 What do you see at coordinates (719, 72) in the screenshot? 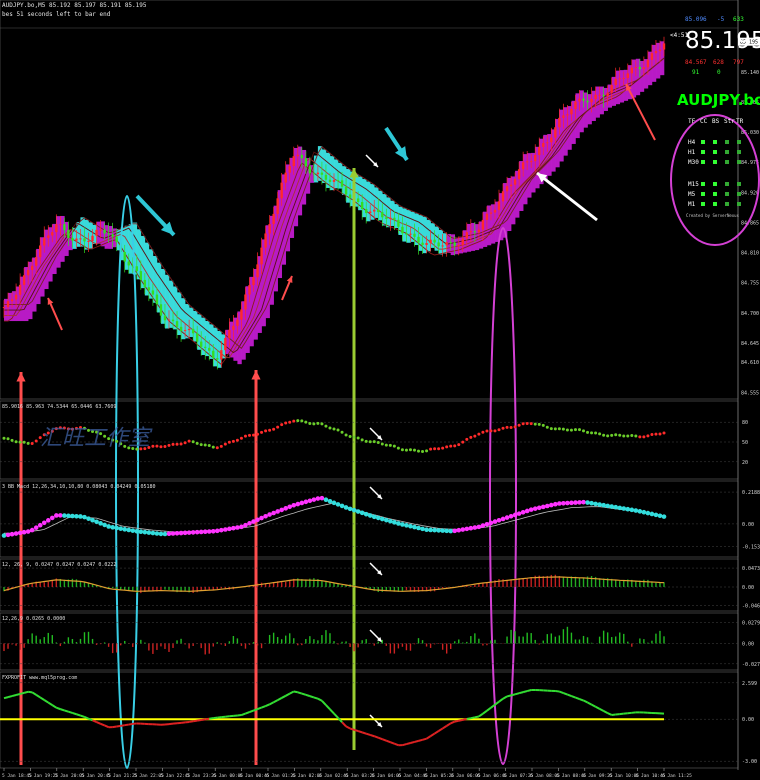
I see `stat-third-b: 0` at bounding box center [719, 72].